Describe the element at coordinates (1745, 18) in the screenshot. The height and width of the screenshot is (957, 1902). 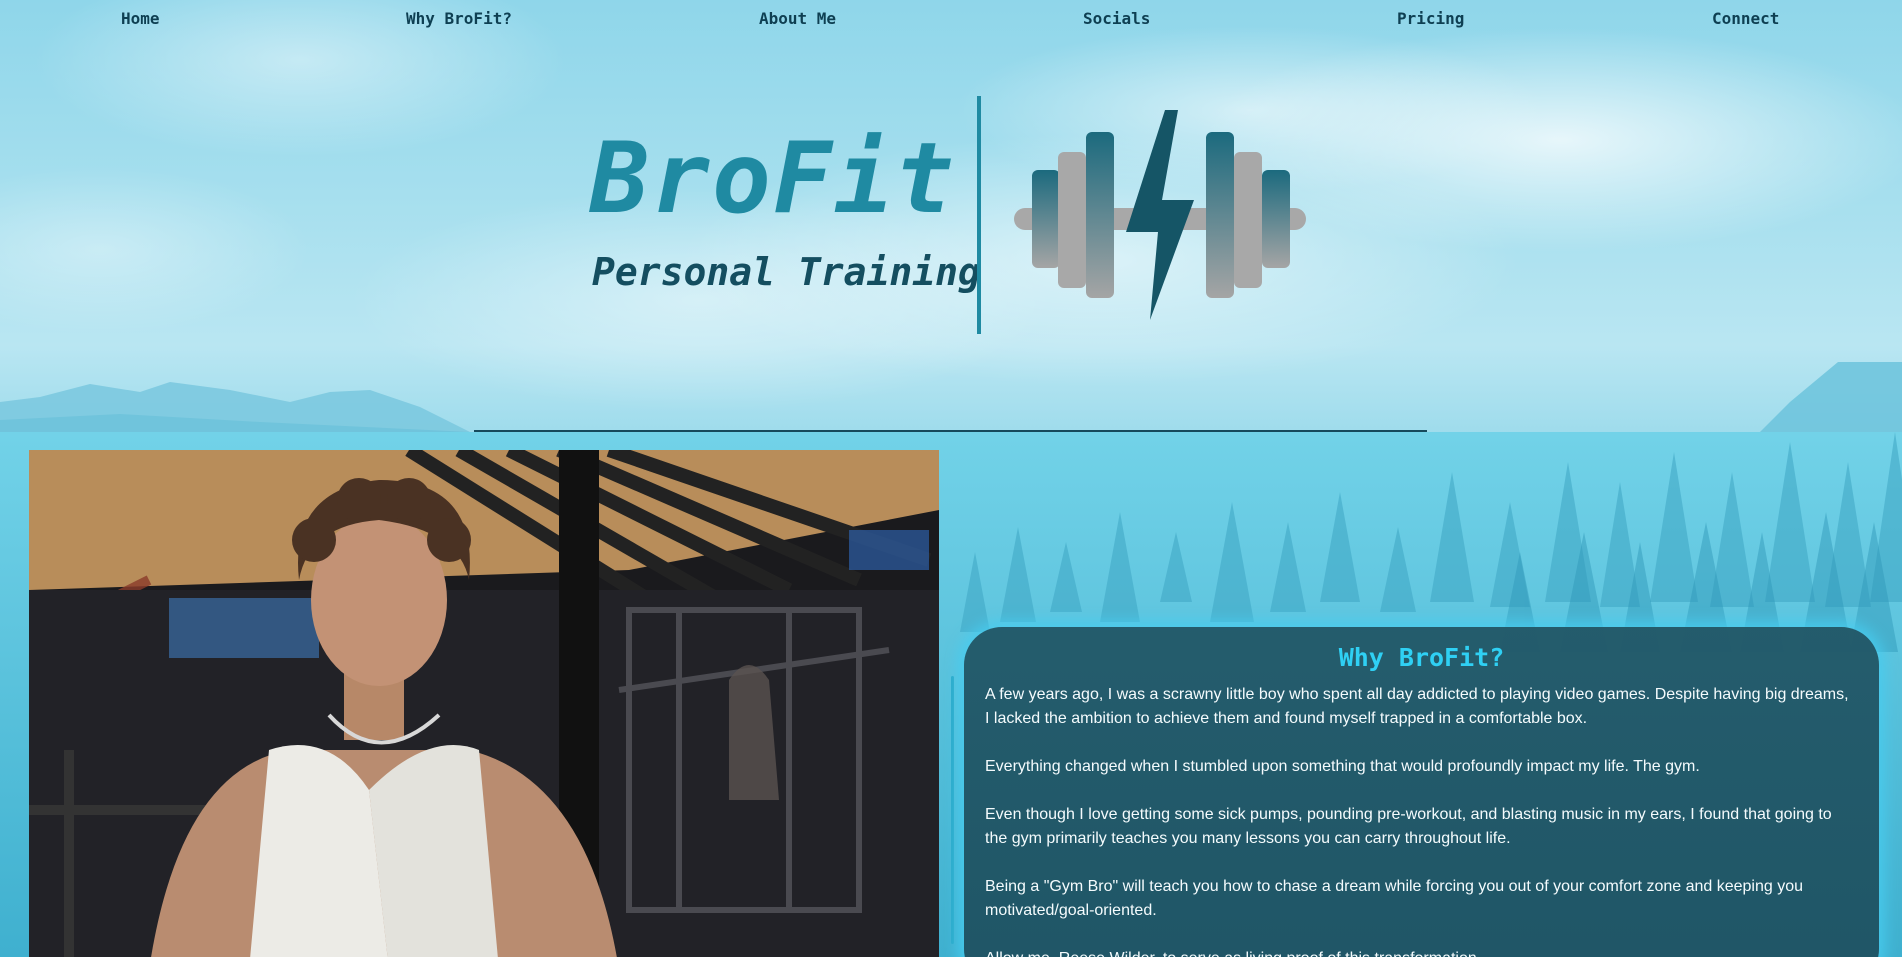
I see `nav-connect: Connect` at that location.